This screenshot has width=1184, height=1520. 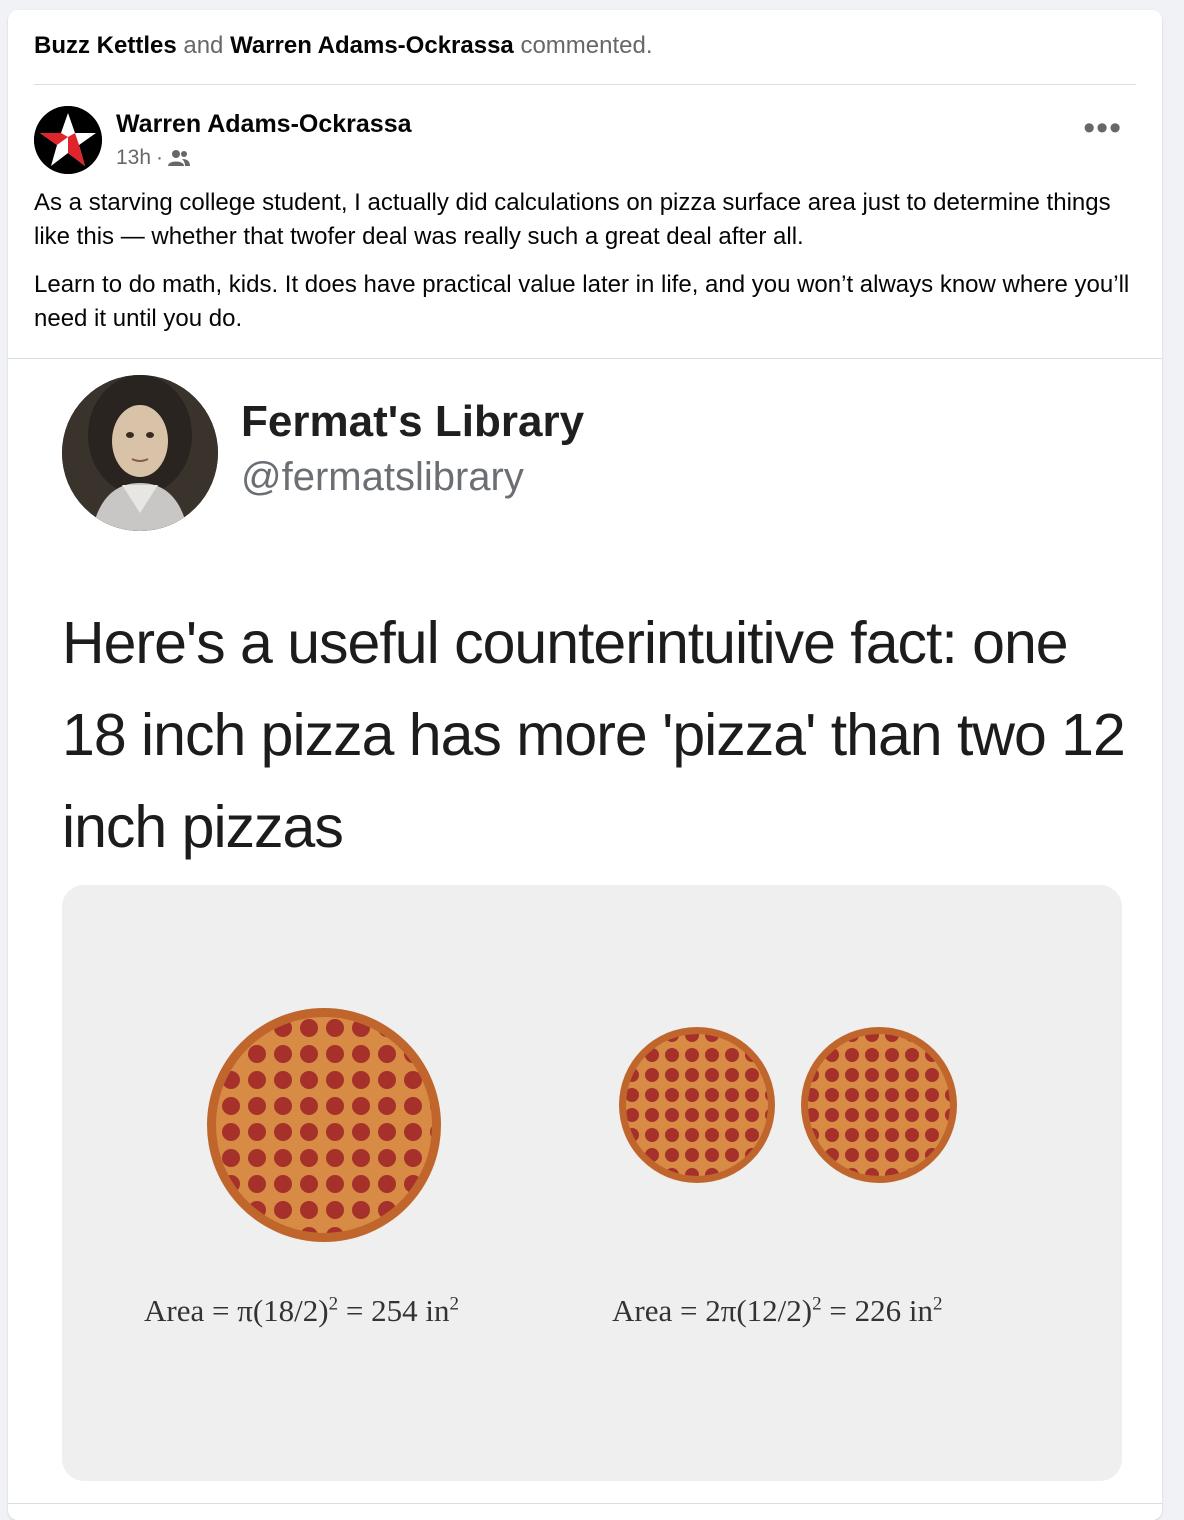 I want to click on post-meta: 13h ·, so click(x=153, y=158).